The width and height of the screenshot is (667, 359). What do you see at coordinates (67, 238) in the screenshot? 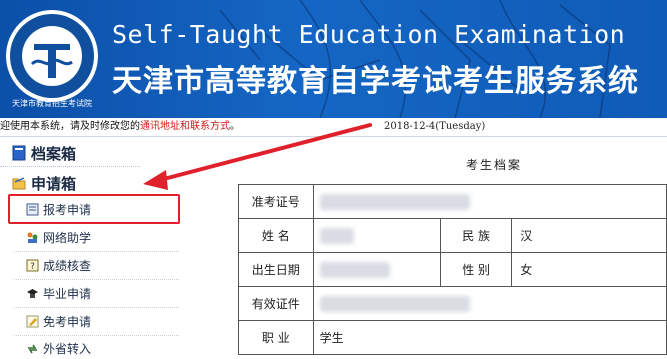
I see `sidebar-item-label: 网络助学` at bounding box center [67, 238].